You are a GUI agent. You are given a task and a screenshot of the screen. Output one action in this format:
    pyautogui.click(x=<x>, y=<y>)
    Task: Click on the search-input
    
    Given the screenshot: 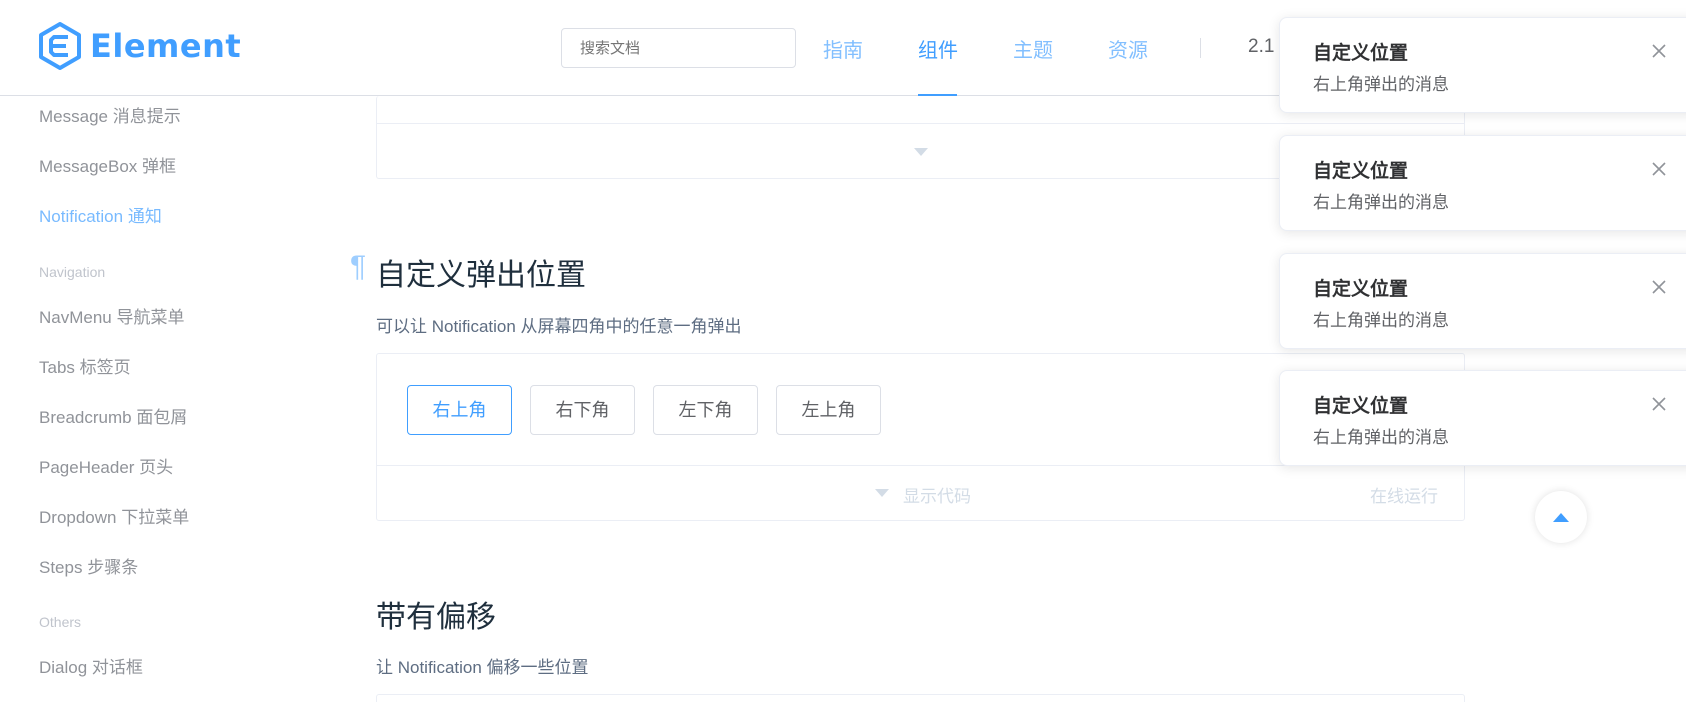 What is the action you would take?
    pyautogui.click(x=678, y=48)
    